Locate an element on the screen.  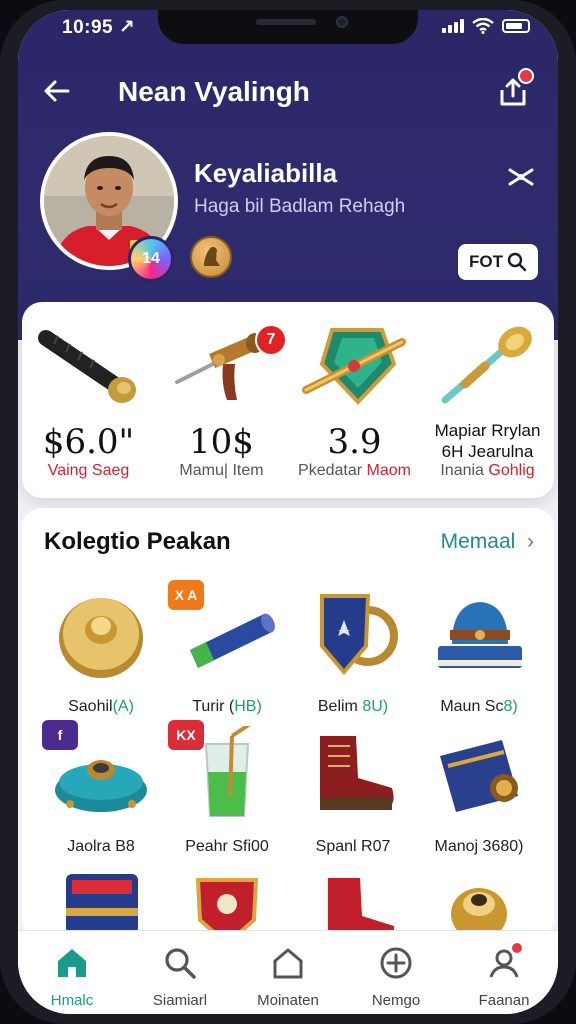
nav-label: Moinaten is located at coordinates (288, 1000).